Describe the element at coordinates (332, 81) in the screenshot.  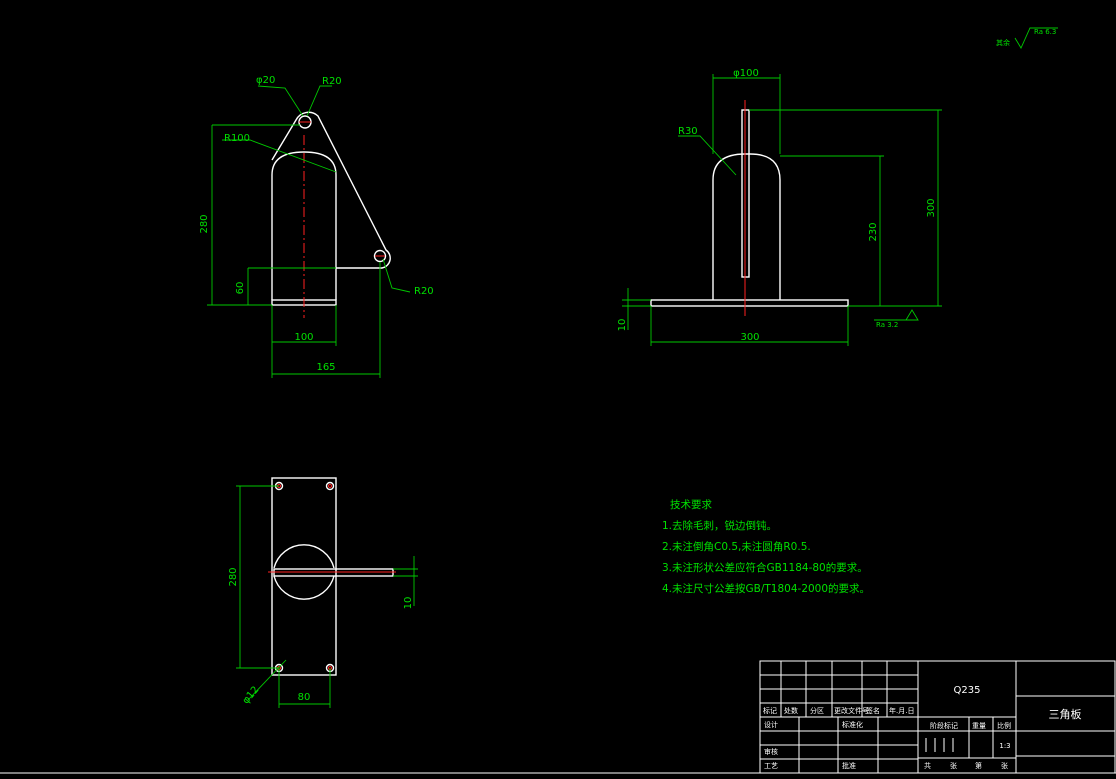
I see `dim-hole-radius-top: R20` at that location.